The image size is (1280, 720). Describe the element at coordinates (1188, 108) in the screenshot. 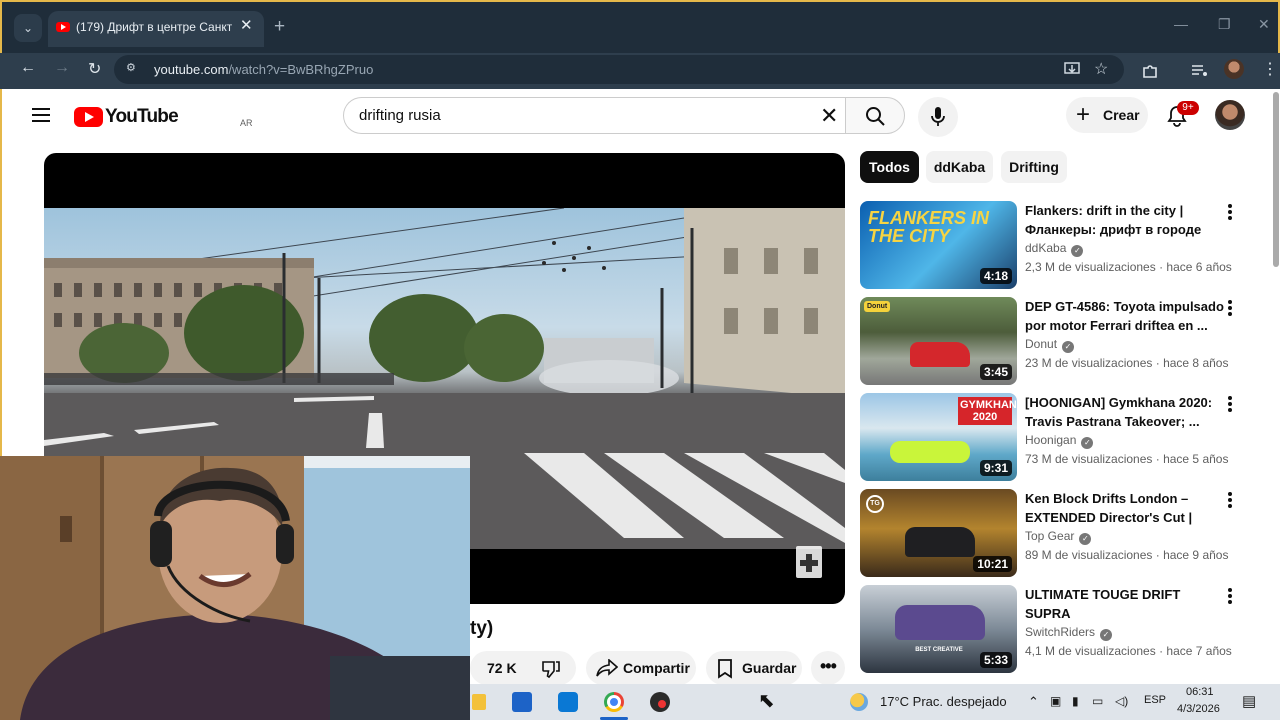

I see `notification-count-badge: 9+` at that location.